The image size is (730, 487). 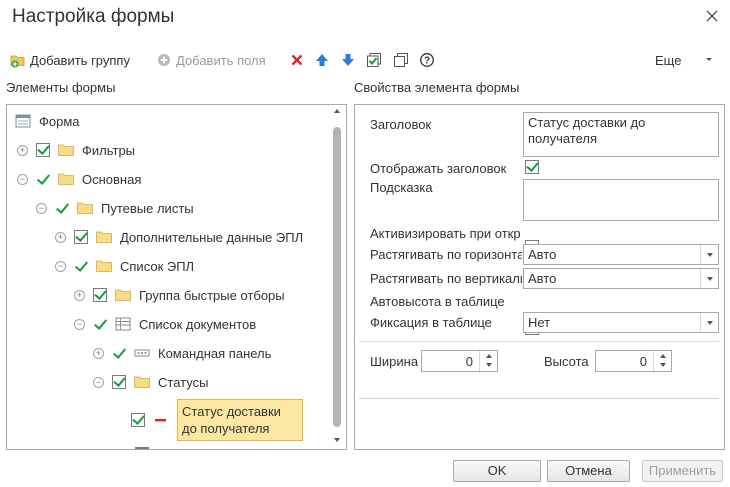 I want to click on tree-label: Форма, so click(x=59, y=121).